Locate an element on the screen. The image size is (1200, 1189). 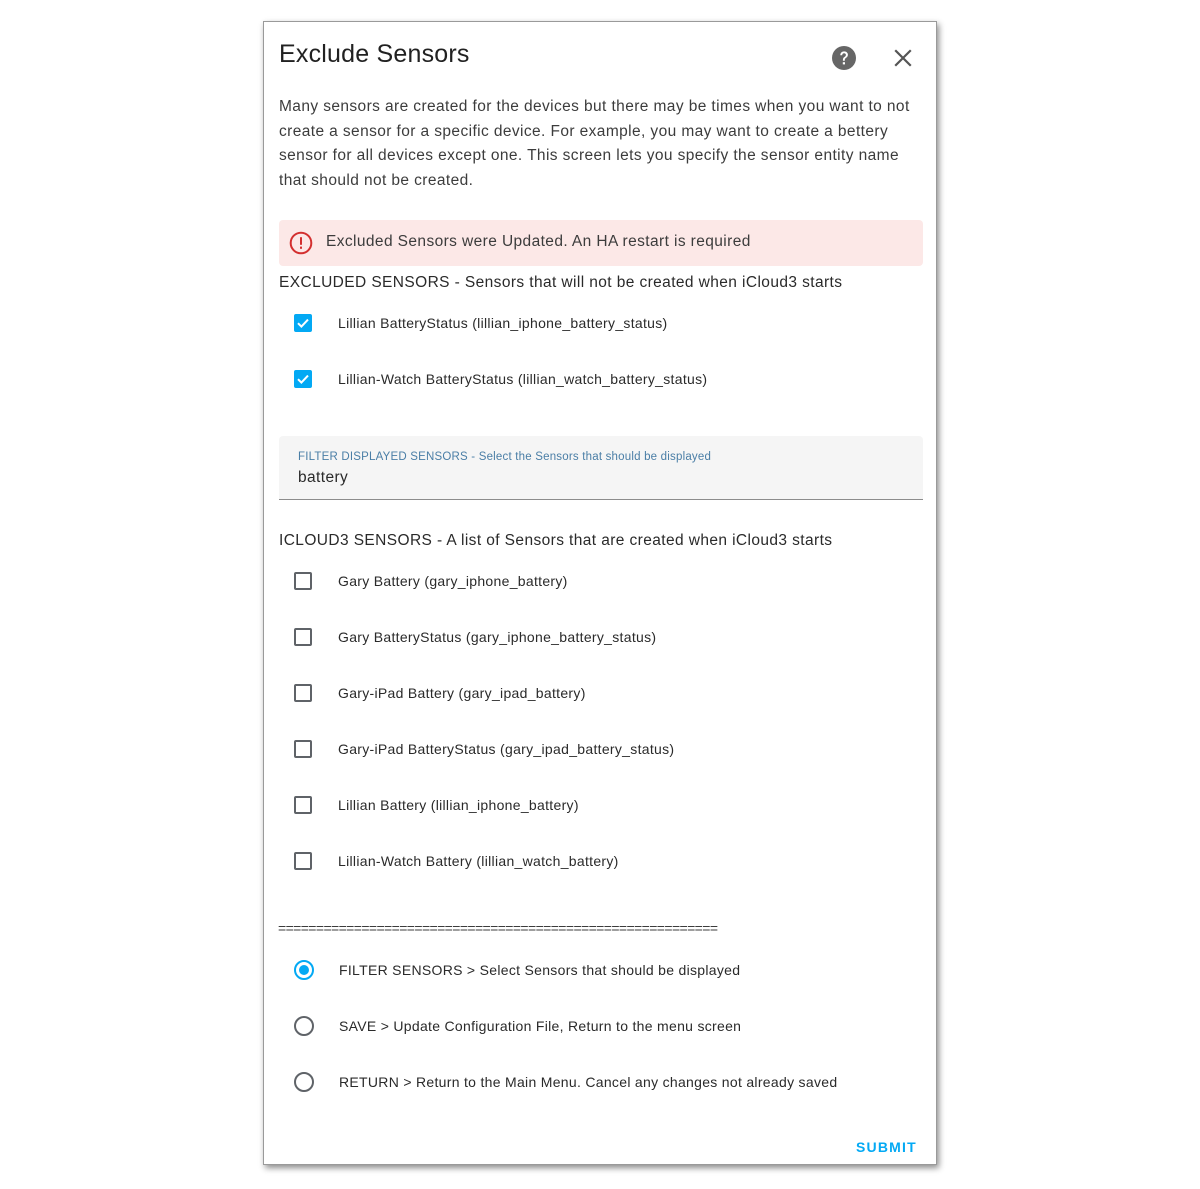
icloud3-sensor-row: Lillian Battery (lillian_iphone_battery) is located at coordinates (436, 805).